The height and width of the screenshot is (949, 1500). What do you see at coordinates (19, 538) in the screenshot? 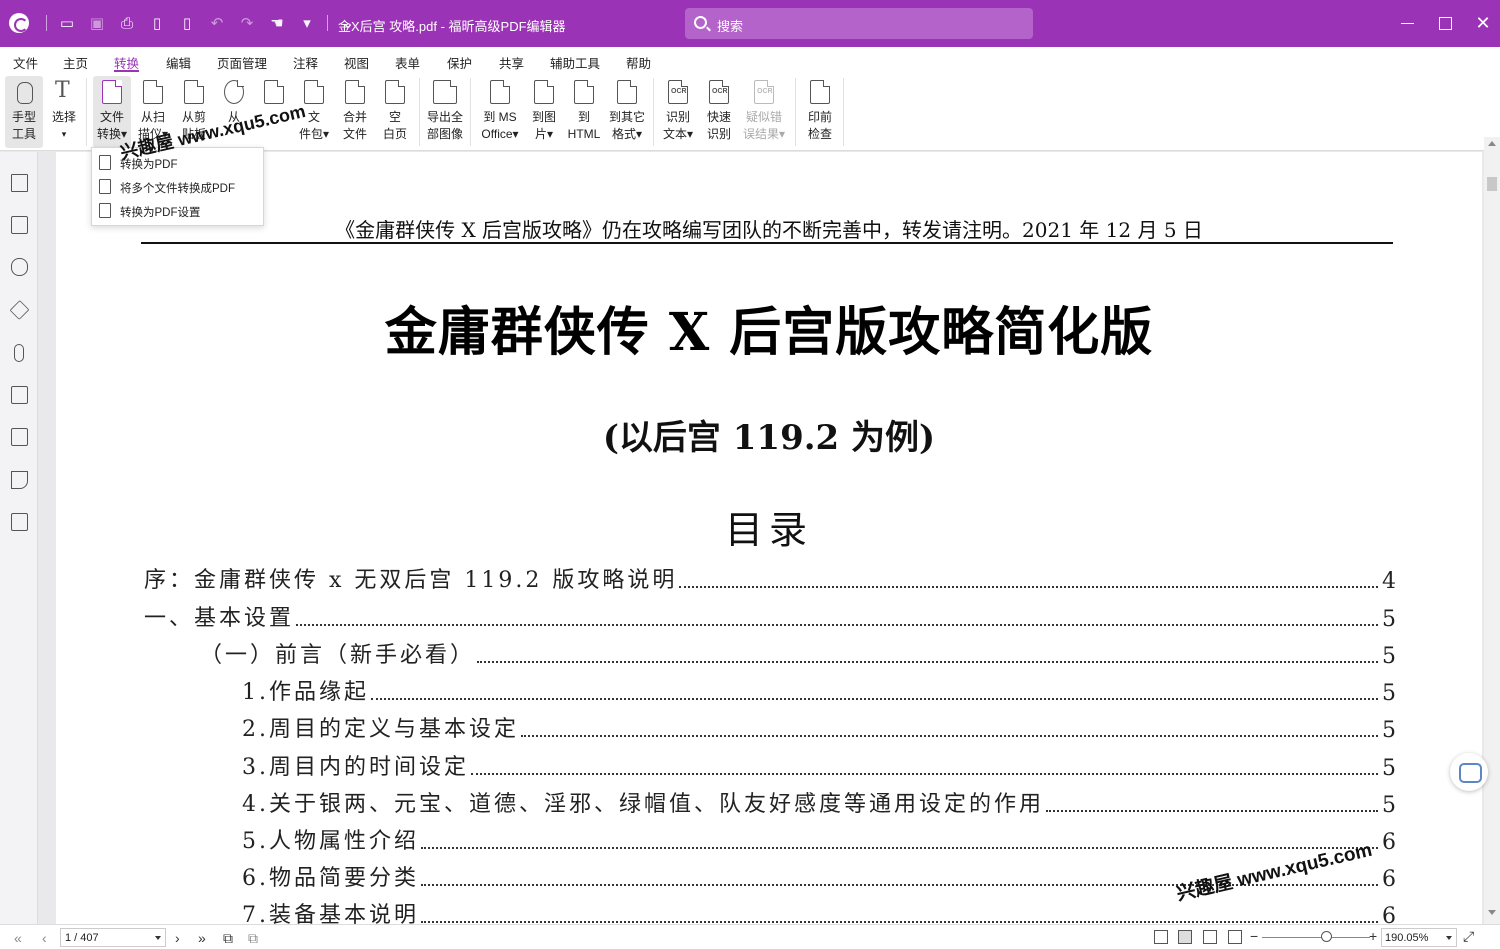
I see `left-sidebar` at bounding box center [19, 538].